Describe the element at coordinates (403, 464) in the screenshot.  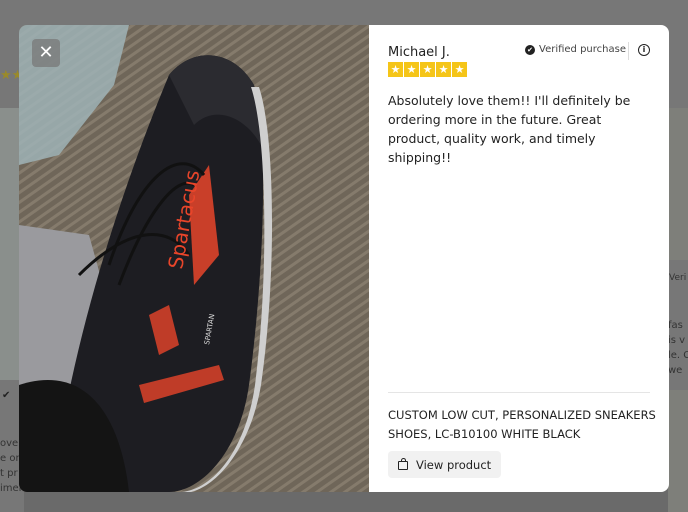
I see `shopping-bag-icon` at that location.